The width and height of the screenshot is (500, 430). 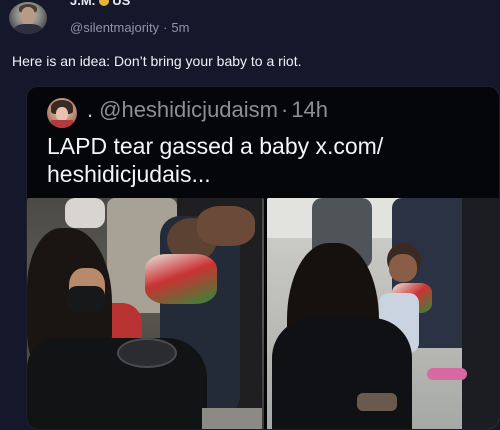 What do you see at coordinates (114, 27) in the screenshot?
I see `author-handle: @silentmajority` at bounding box center [114, 27].